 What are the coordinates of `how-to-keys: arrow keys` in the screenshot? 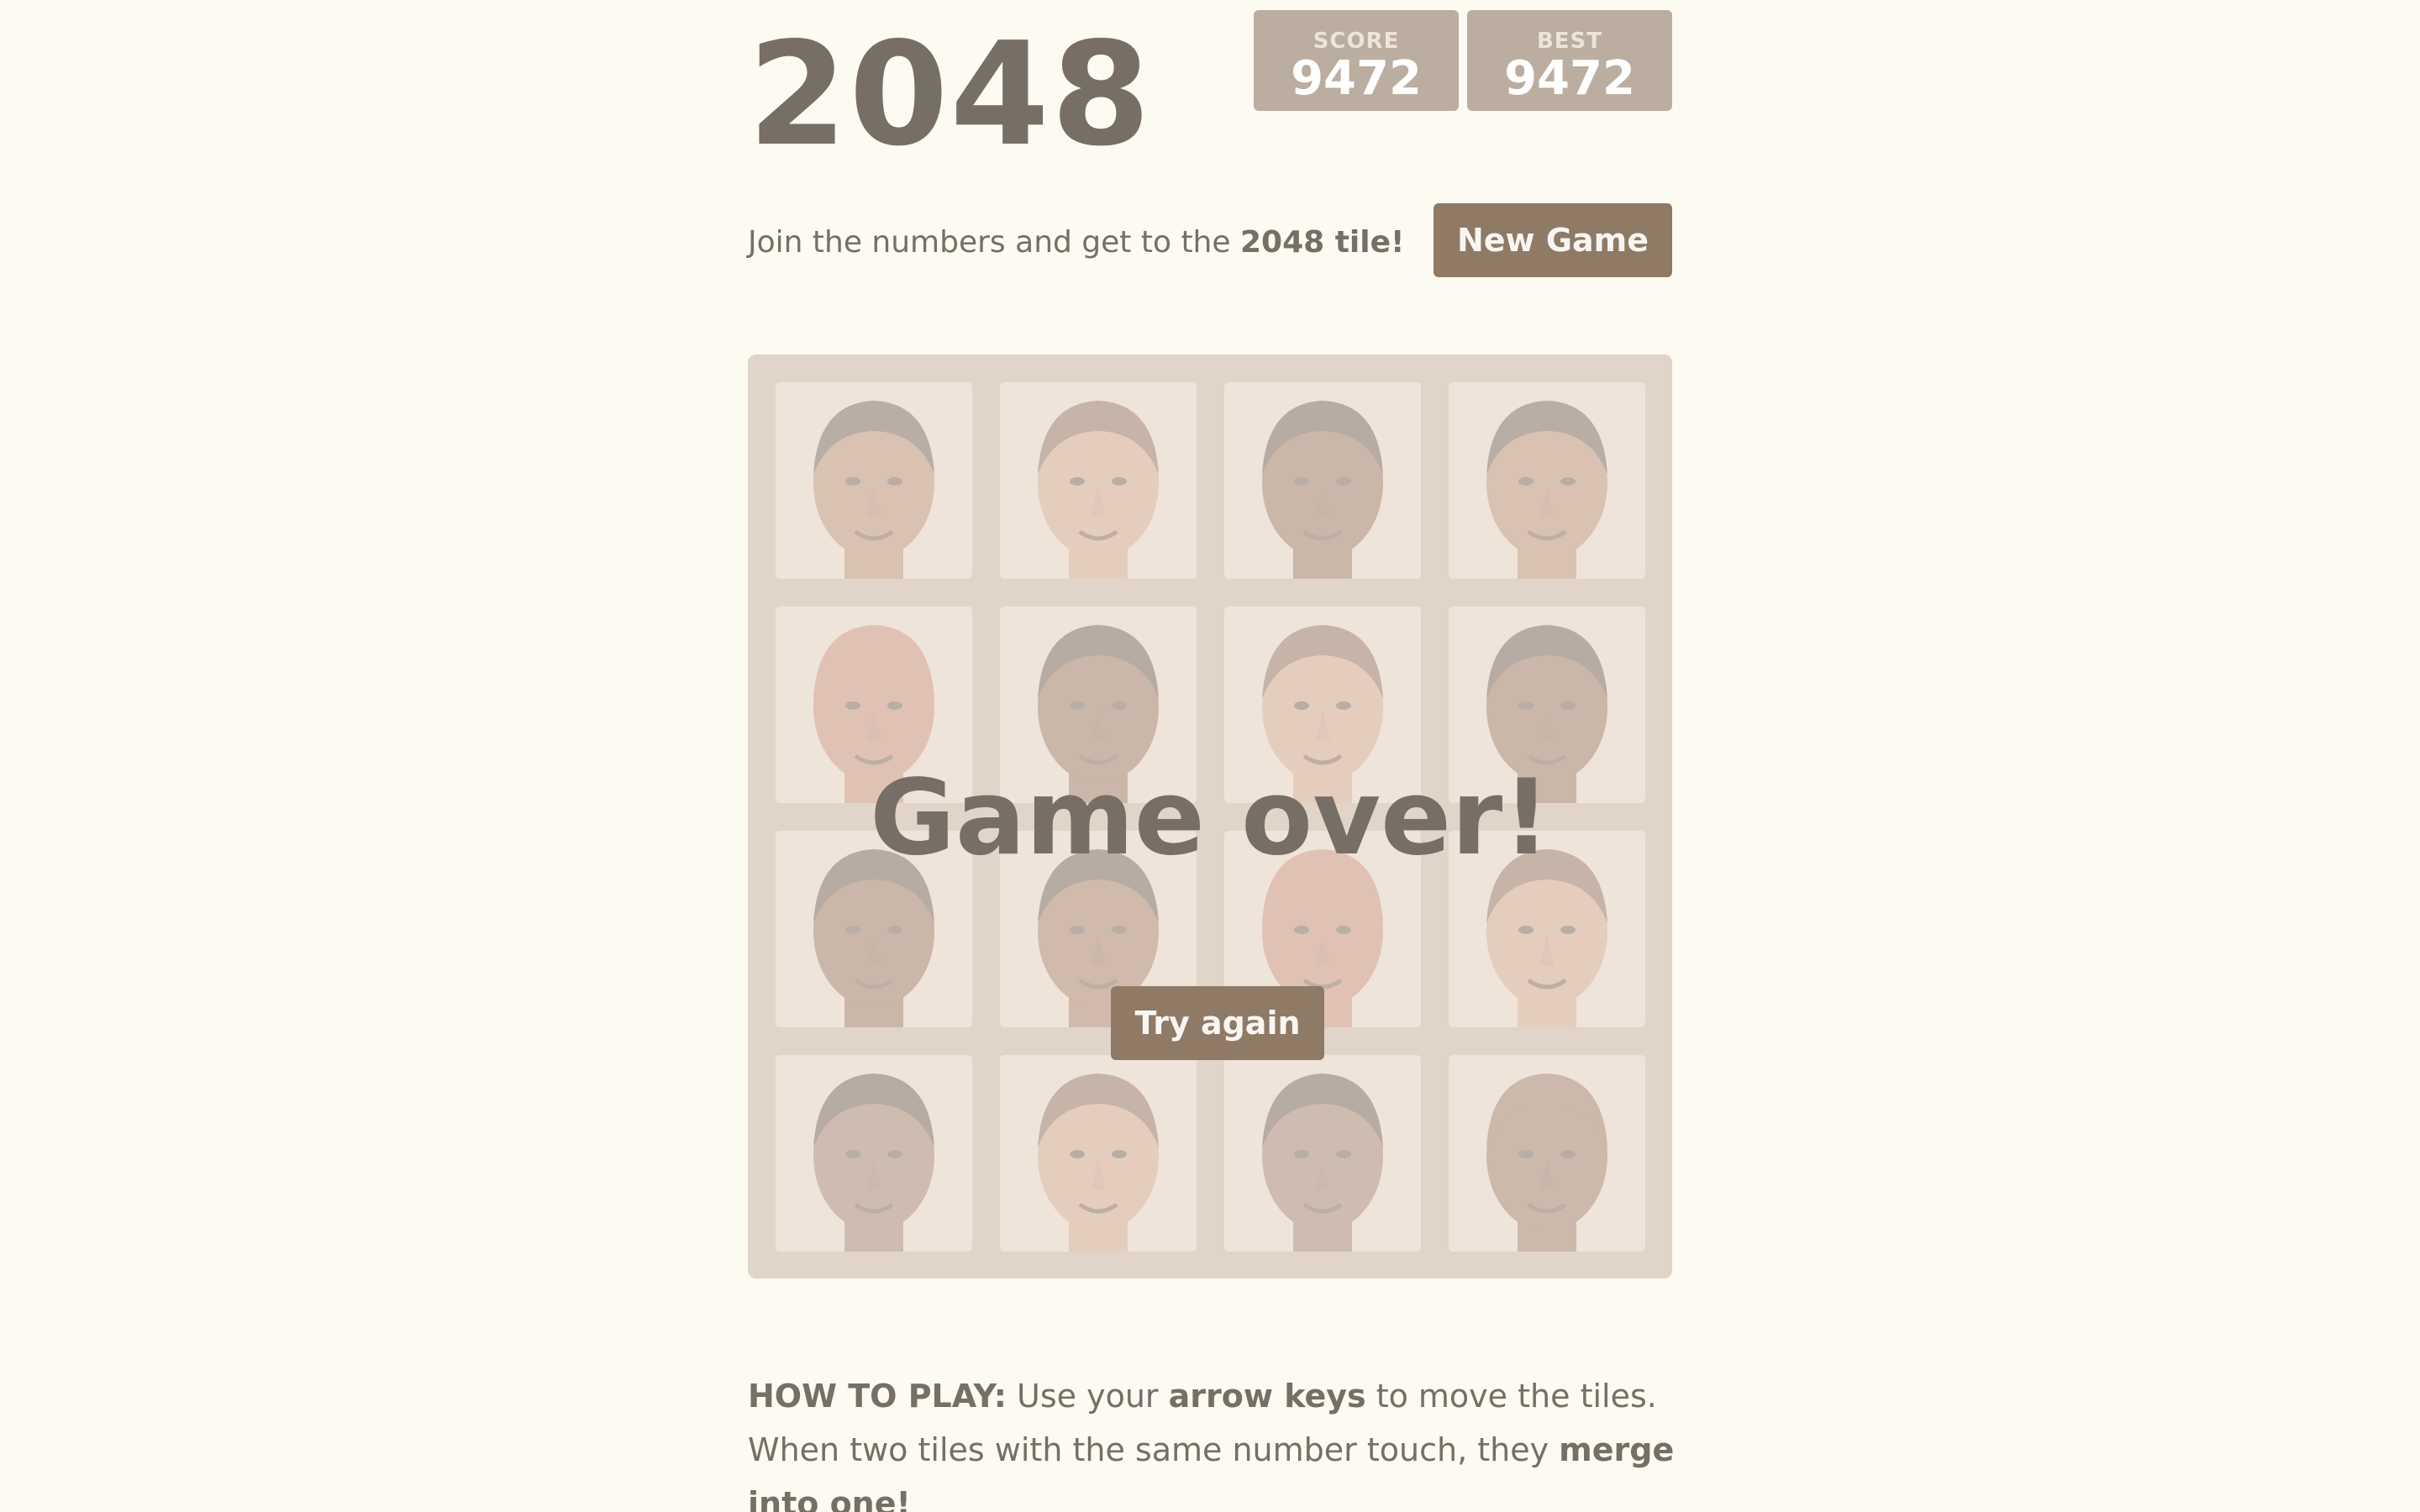 It's located at (1267, 1396).